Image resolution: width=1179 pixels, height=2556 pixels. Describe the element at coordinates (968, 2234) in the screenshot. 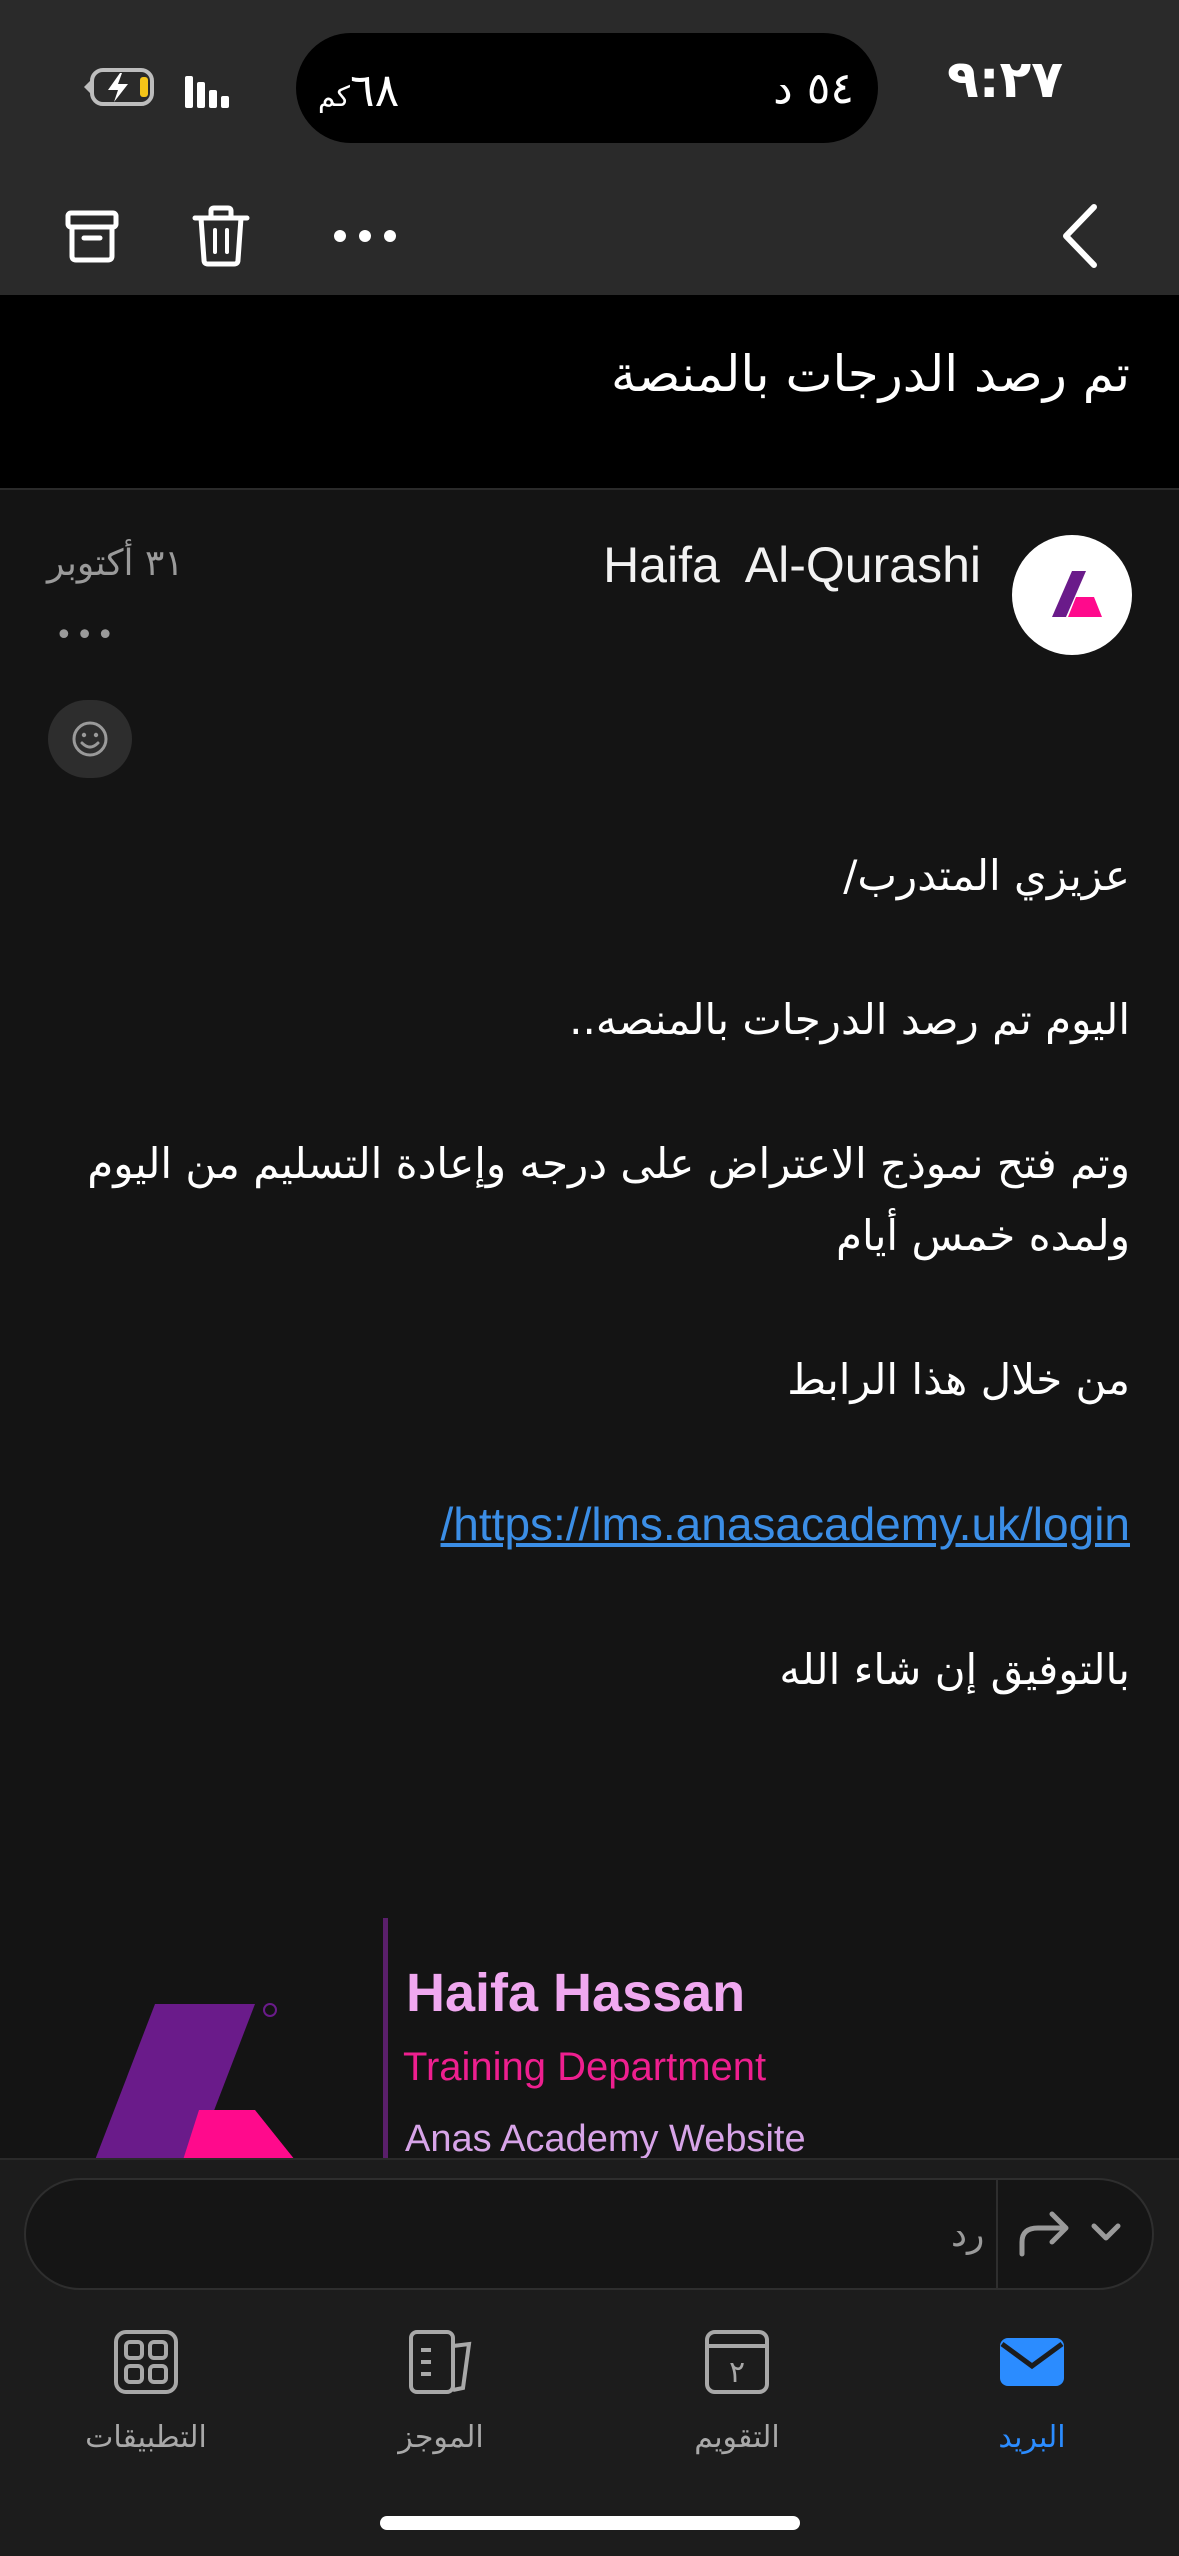

I see `reply-placeholder: رد` at that location.